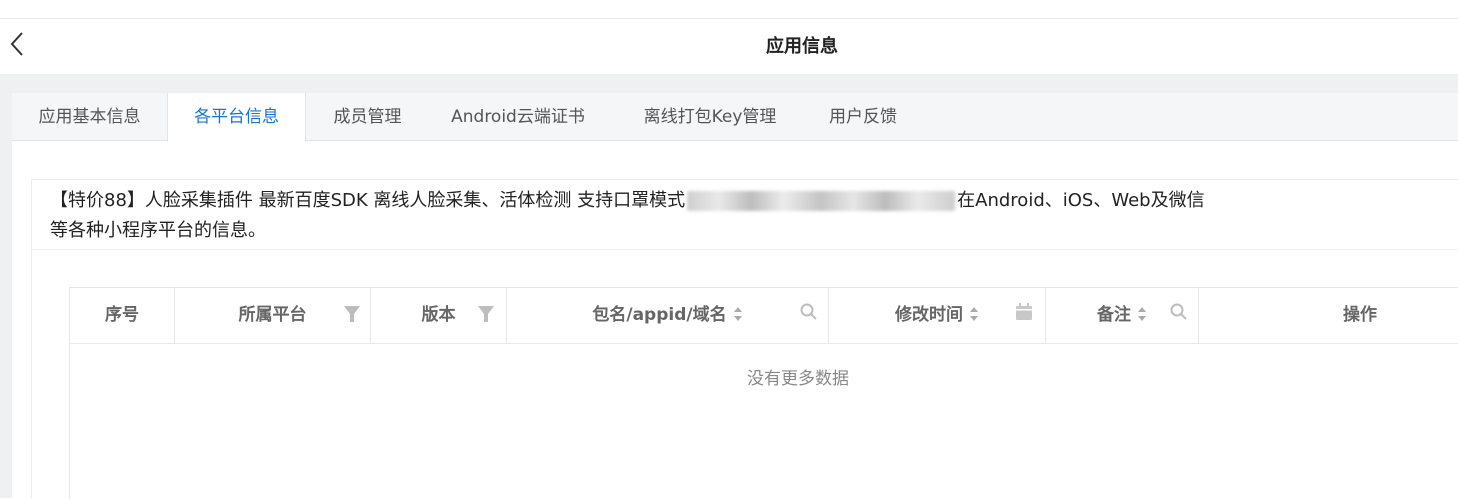  I want to click on tab-basic-info: 应用基本信息, so click(89, 117).